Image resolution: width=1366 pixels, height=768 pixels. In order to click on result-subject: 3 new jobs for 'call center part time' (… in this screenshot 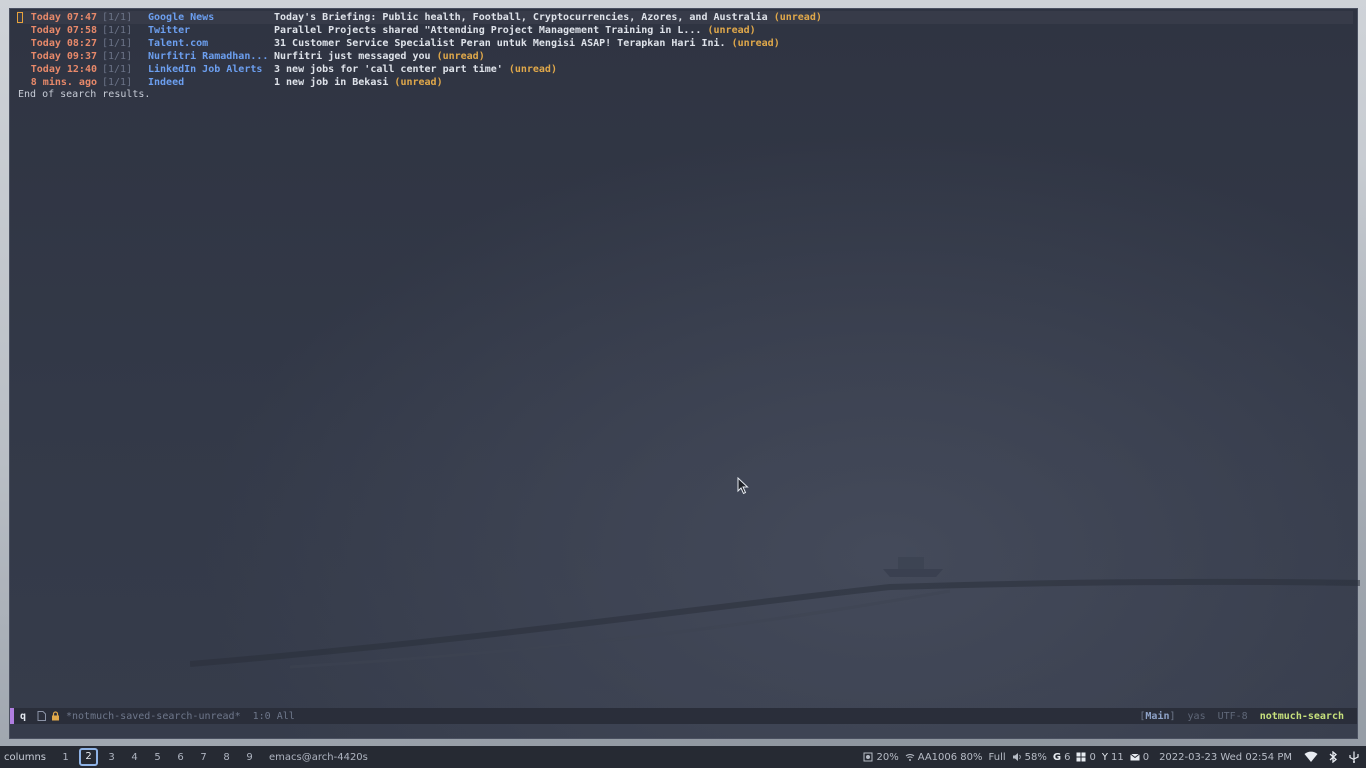, I will do `click(415, 69)`.